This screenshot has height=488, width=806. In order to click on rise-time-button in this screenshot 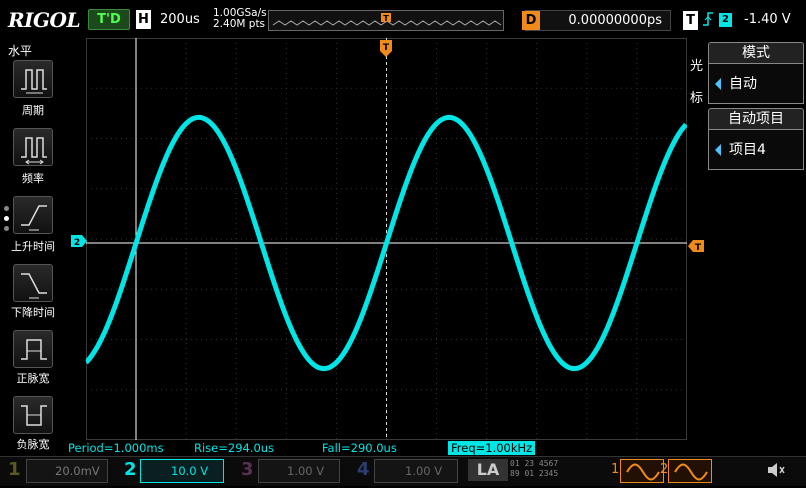, I will do `click(33, 215)`.